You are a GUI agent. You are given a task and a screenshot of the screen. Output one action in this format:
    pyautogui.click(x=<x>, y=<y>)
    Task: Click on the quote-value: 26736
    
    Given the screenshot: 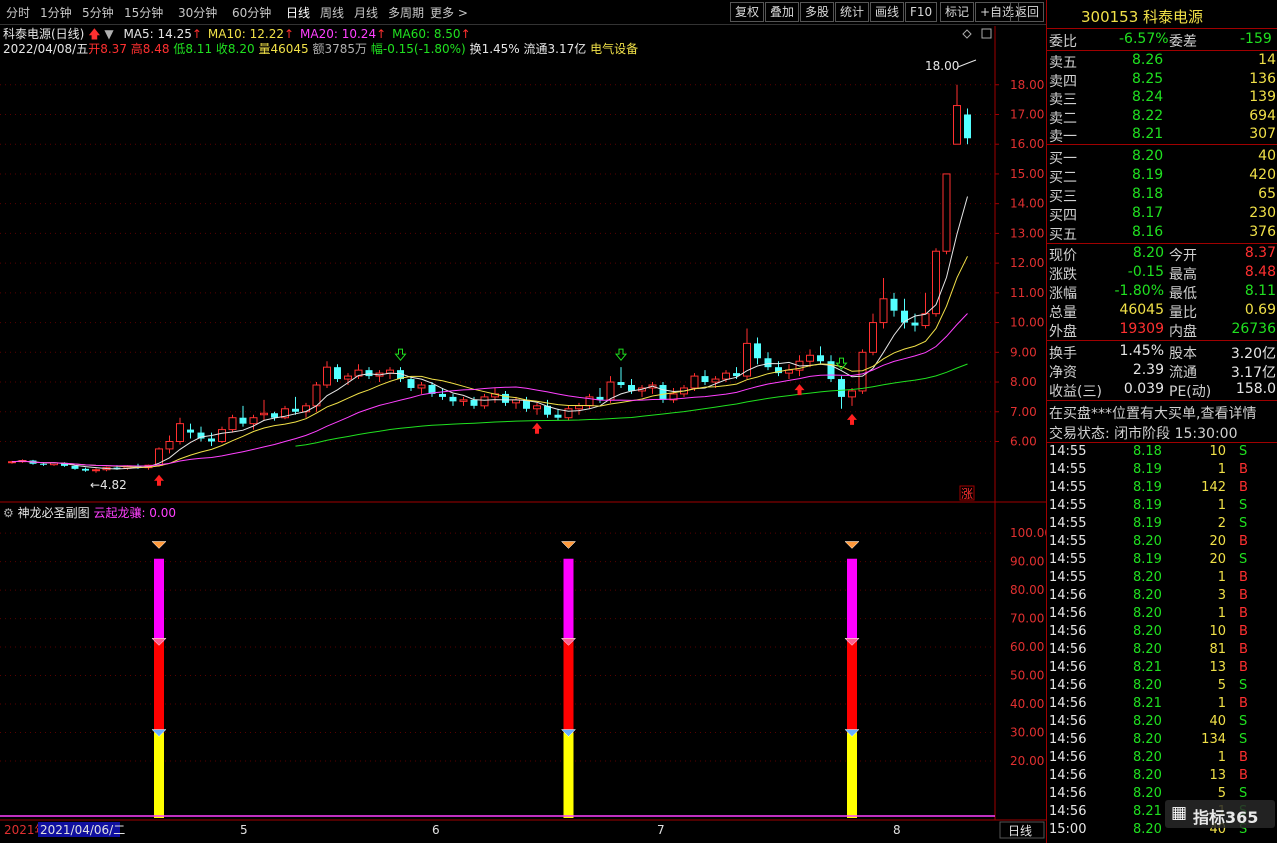 What is the action you would take?
    pyautogui.click(x=1253, y=329)
    